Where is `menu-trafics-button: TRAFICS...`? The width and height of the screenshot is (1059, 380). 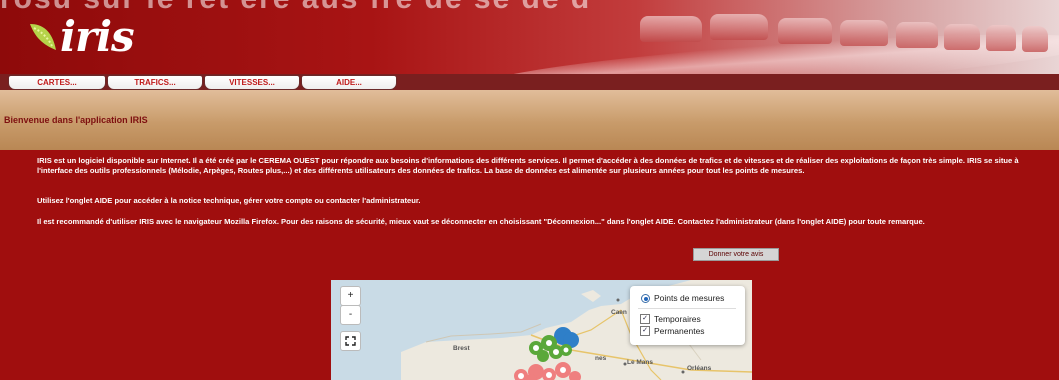 menu-trafics-button: TRAFICS... is located at coordinates (155, 82).